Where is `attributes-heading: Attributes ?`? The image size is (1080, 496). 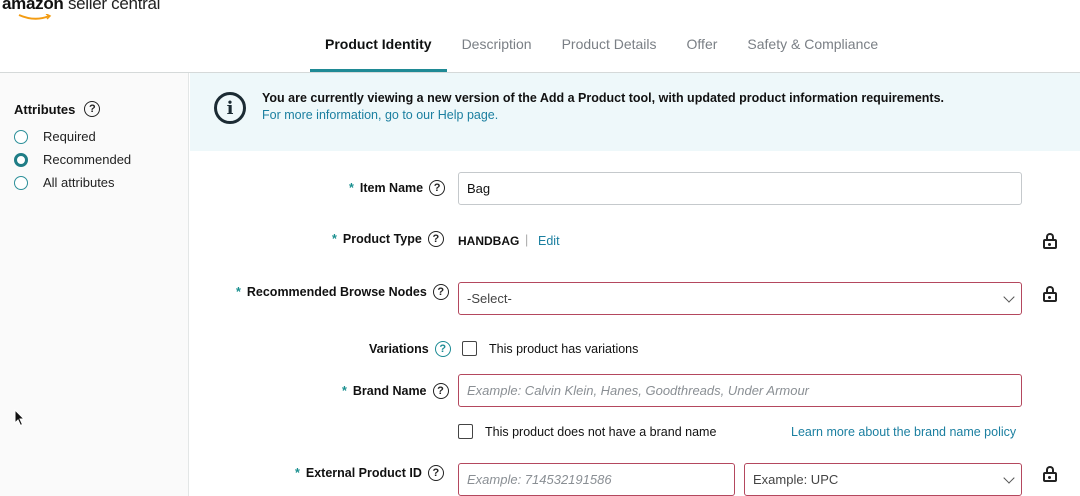 attributes-heading: Attributes ? is located at coordinates (57, 109).